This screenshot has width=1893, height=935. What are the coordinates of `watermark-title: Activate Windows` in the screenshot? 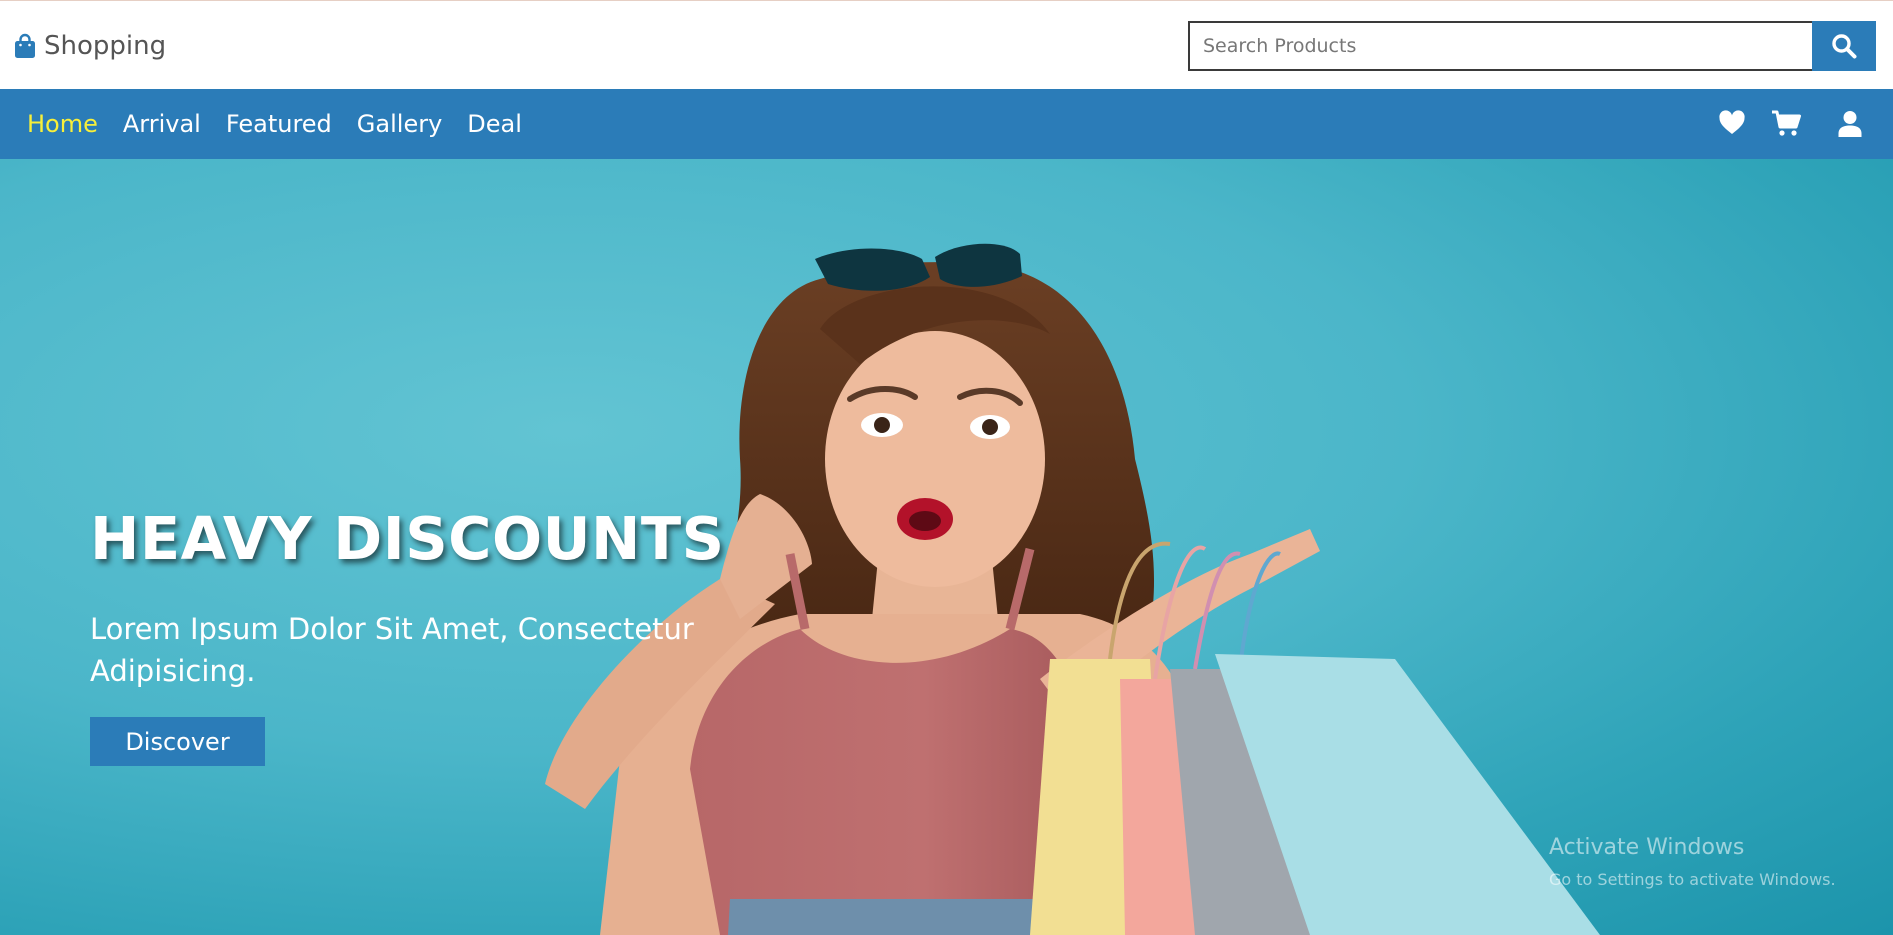 It's located at (1647, 847).